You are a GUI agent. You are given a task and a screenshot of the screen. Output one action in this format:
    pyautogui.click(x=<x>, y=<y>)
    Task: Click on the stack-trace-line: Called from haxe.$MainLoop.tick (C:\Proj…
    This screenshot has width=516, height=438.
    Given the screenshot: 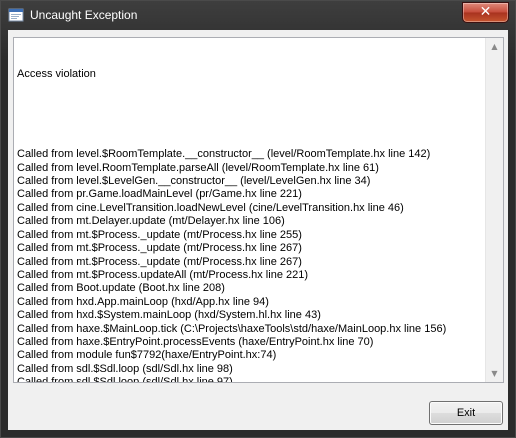 What is the action you would take?
    pyautogui.click(x=232, y=328)
    